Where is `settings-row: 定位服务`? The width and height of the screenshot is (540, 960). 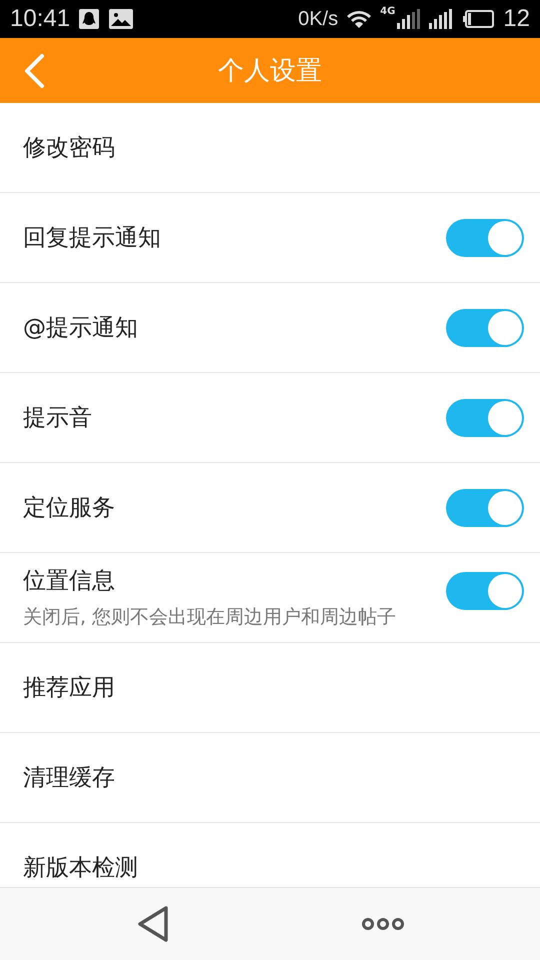
settings-row: 定位服务 is located at coordinates (270, 508).